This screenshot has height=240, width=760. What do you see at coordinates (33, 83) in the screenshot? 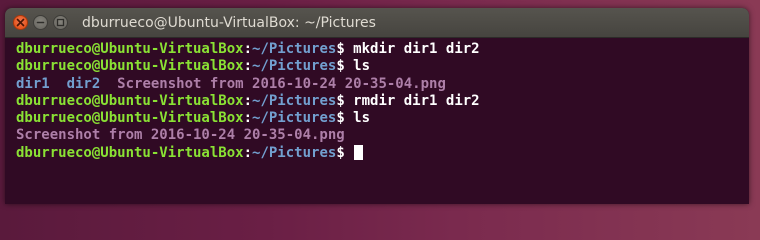
I see `directory-entry: dir1` at bounding box center [33, 83].